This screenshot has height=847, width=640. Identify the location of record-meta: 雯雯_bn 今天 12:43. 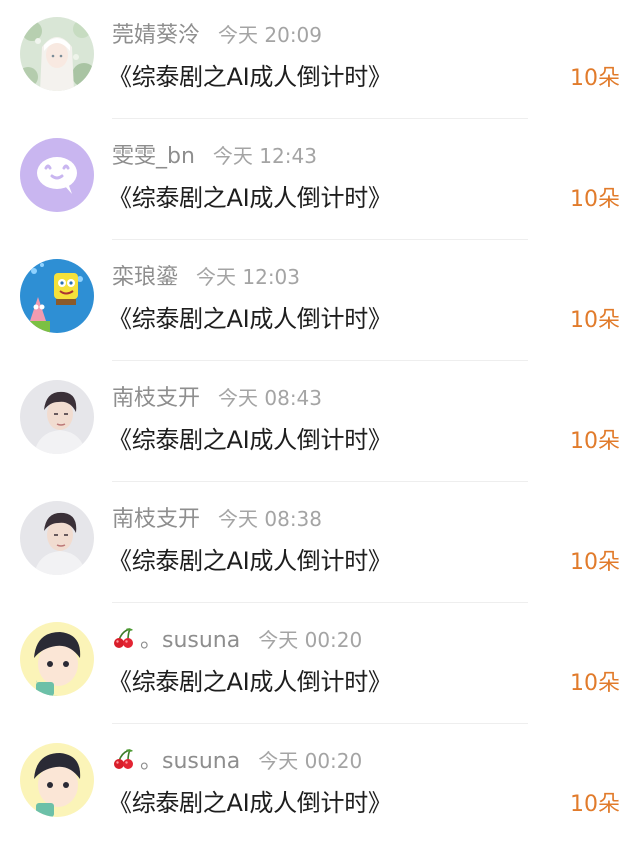
(214, 154).